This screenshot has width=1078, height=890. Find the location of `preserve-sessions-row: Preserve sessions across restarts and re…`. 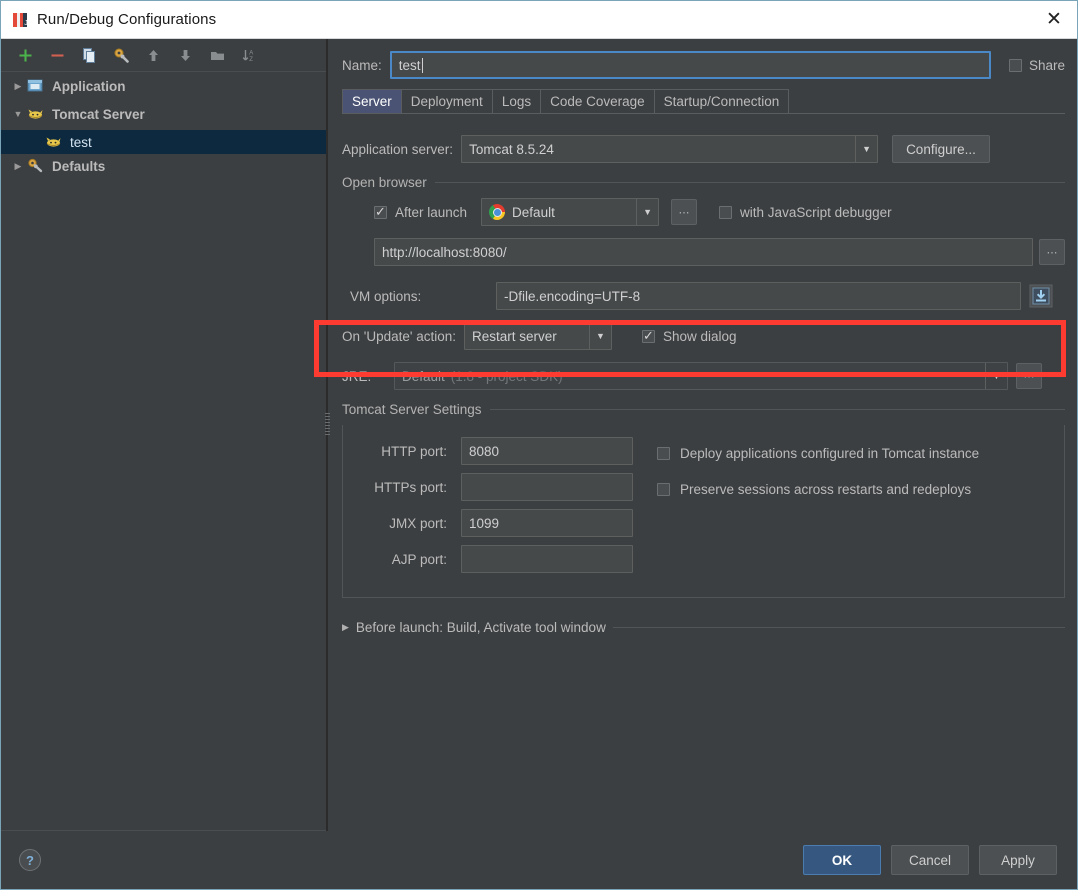

preserve-sessions-row: Preserve sessions across restarts and re… is located at coordinates (818, 489).